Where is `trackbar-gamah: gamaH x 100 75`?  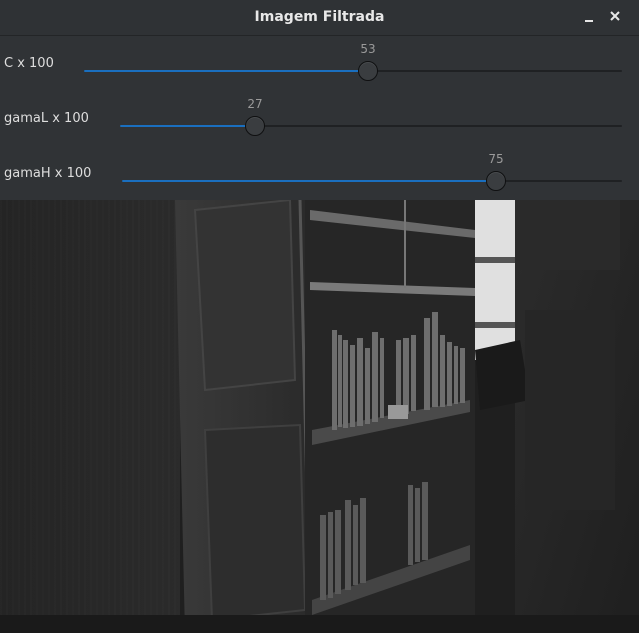 trackbar-gamah: gamaH x 100 75 is located at coordinates (319, 173).